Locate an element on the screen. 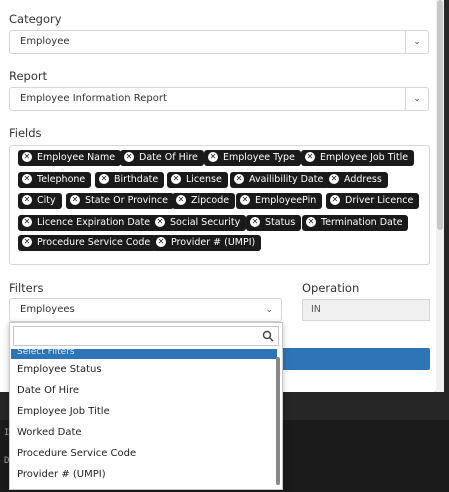 The height and width of the screenshot is (492, 449). filters-label: Filters is located at coordinates (26, 288).